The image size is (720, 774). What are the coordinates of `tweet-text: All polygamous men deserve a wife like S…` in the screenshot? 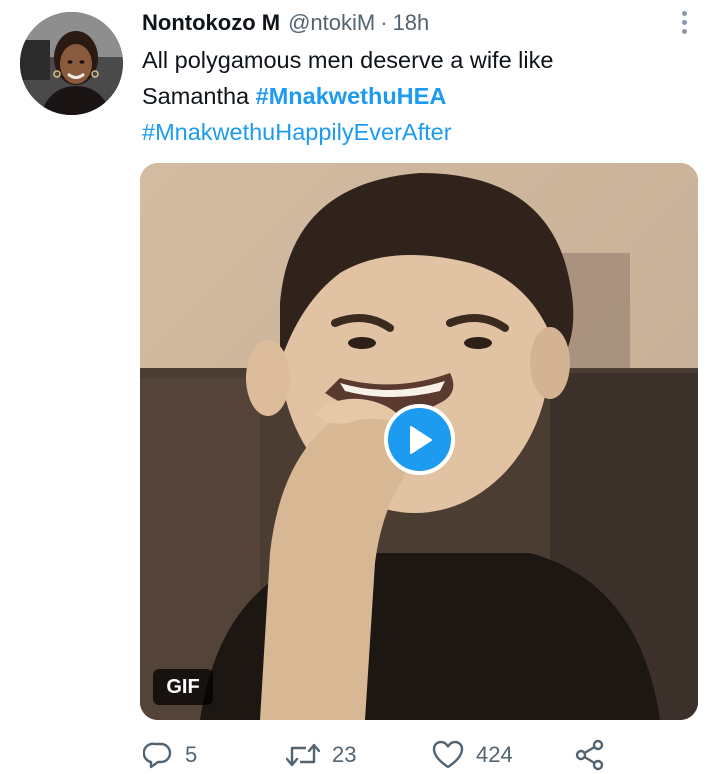 It's located at (422, 96).